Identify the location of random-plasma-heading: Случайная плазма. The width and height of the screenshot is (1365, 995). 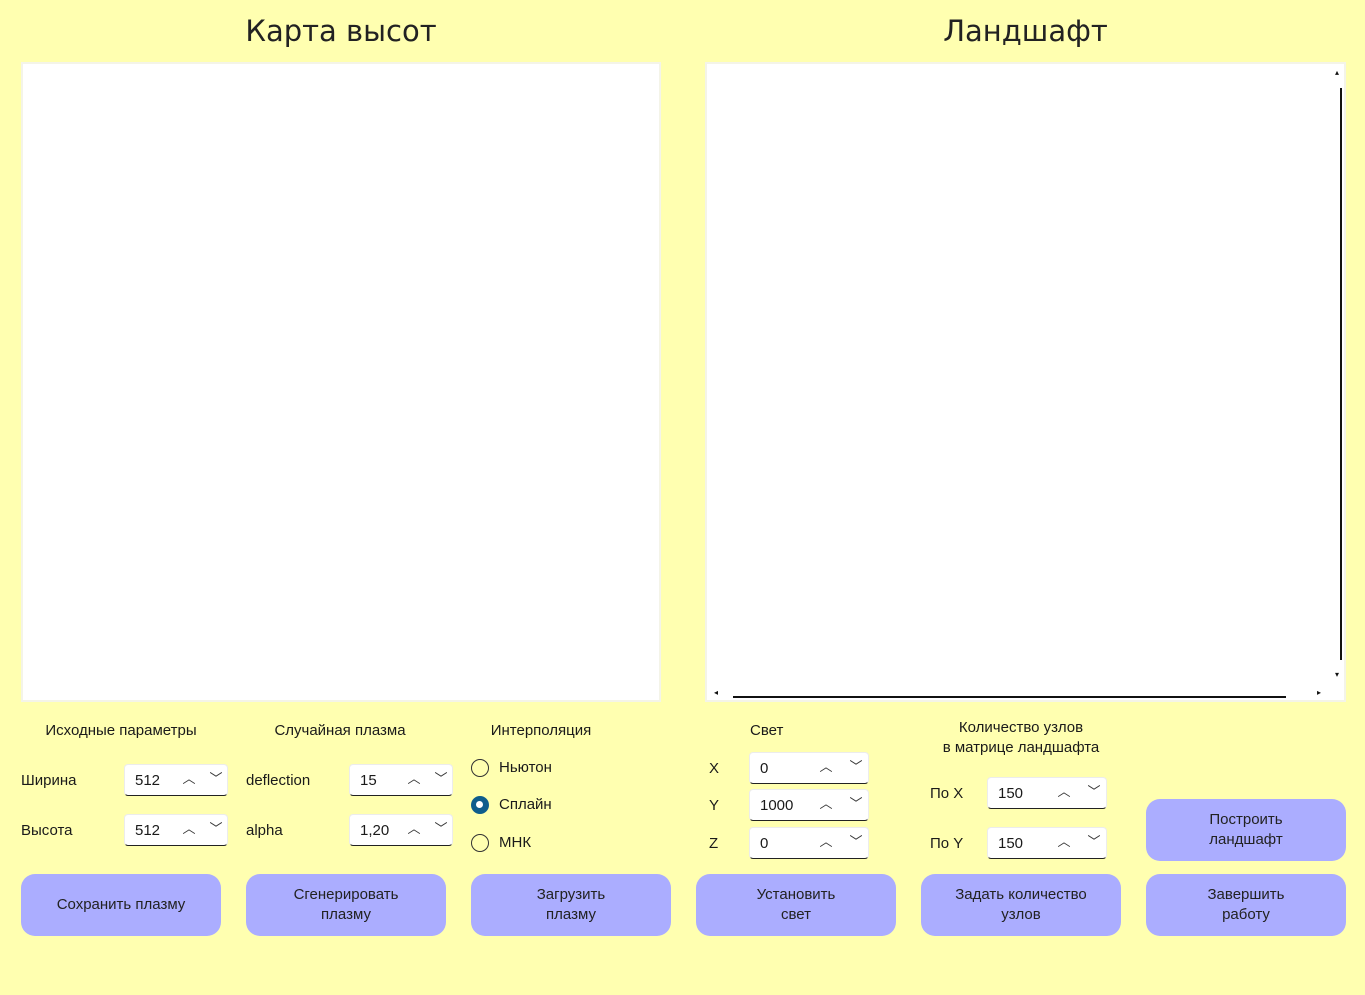
(340, 730).